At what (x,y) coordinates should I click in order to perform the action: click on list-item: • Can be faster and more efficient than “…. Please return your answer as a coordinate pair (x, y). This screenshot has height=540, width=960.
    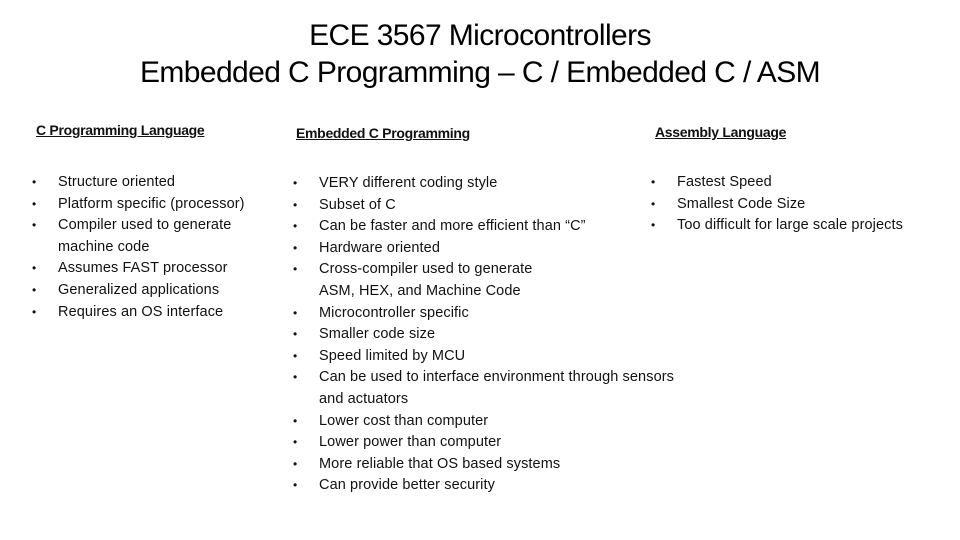
    Looking at the image, I should click on (482, 227).